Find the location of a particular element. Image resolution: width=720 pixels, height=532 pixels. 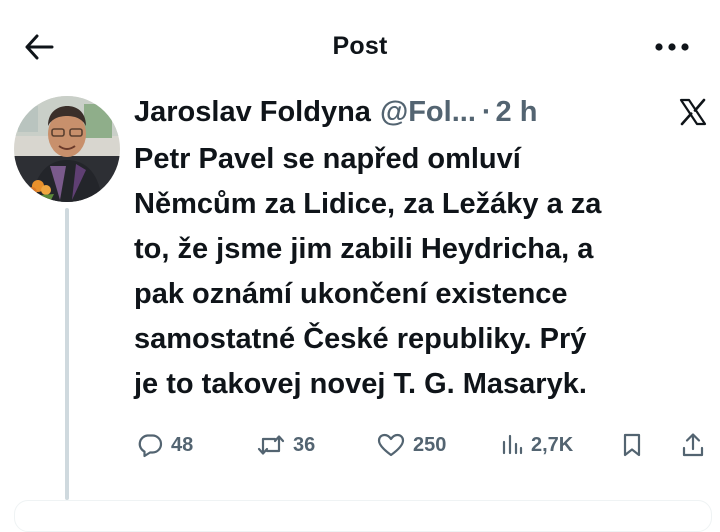

tweet-text-line: je to takovej novej T. G. Masaryk. is located at coordinates (360, 384).